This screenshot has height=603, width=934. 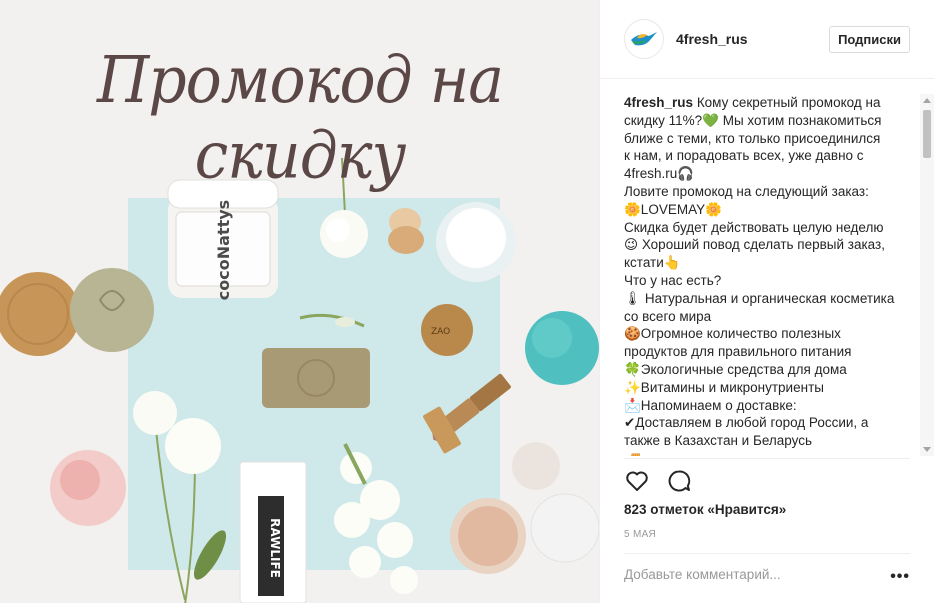 I want to click on caption-line: 4fresh_rus Кому секретный промокод на, so click(x=752, y=102).